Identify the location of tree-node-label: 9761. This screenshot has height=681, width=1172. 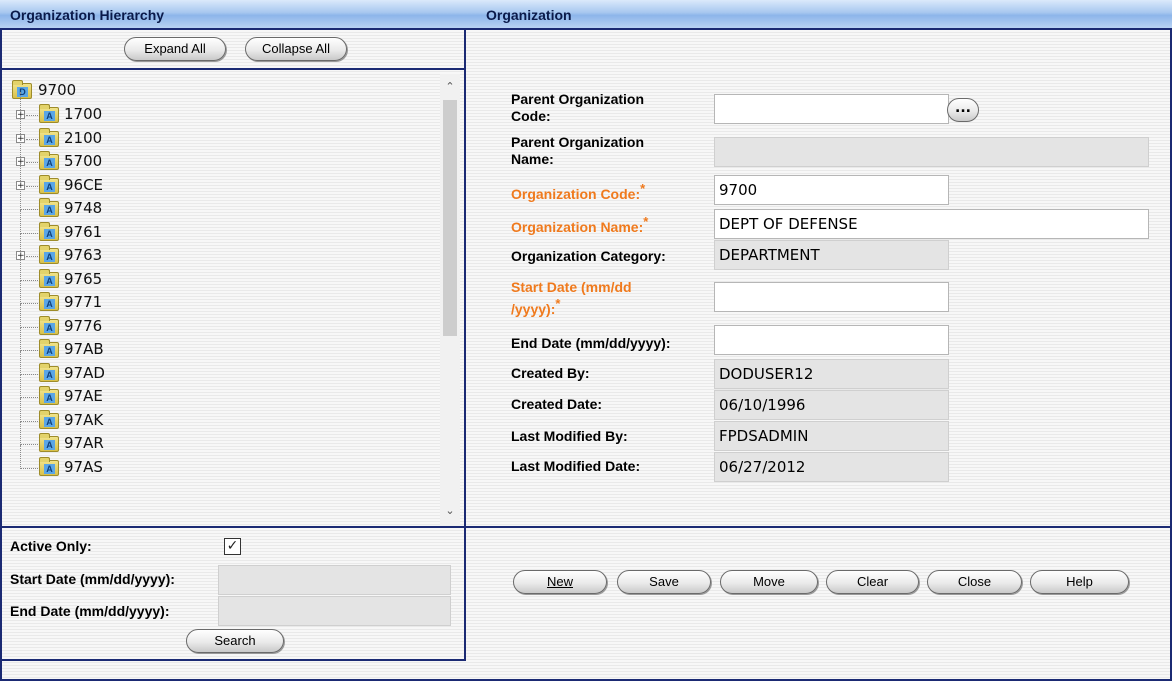
(83, 231).